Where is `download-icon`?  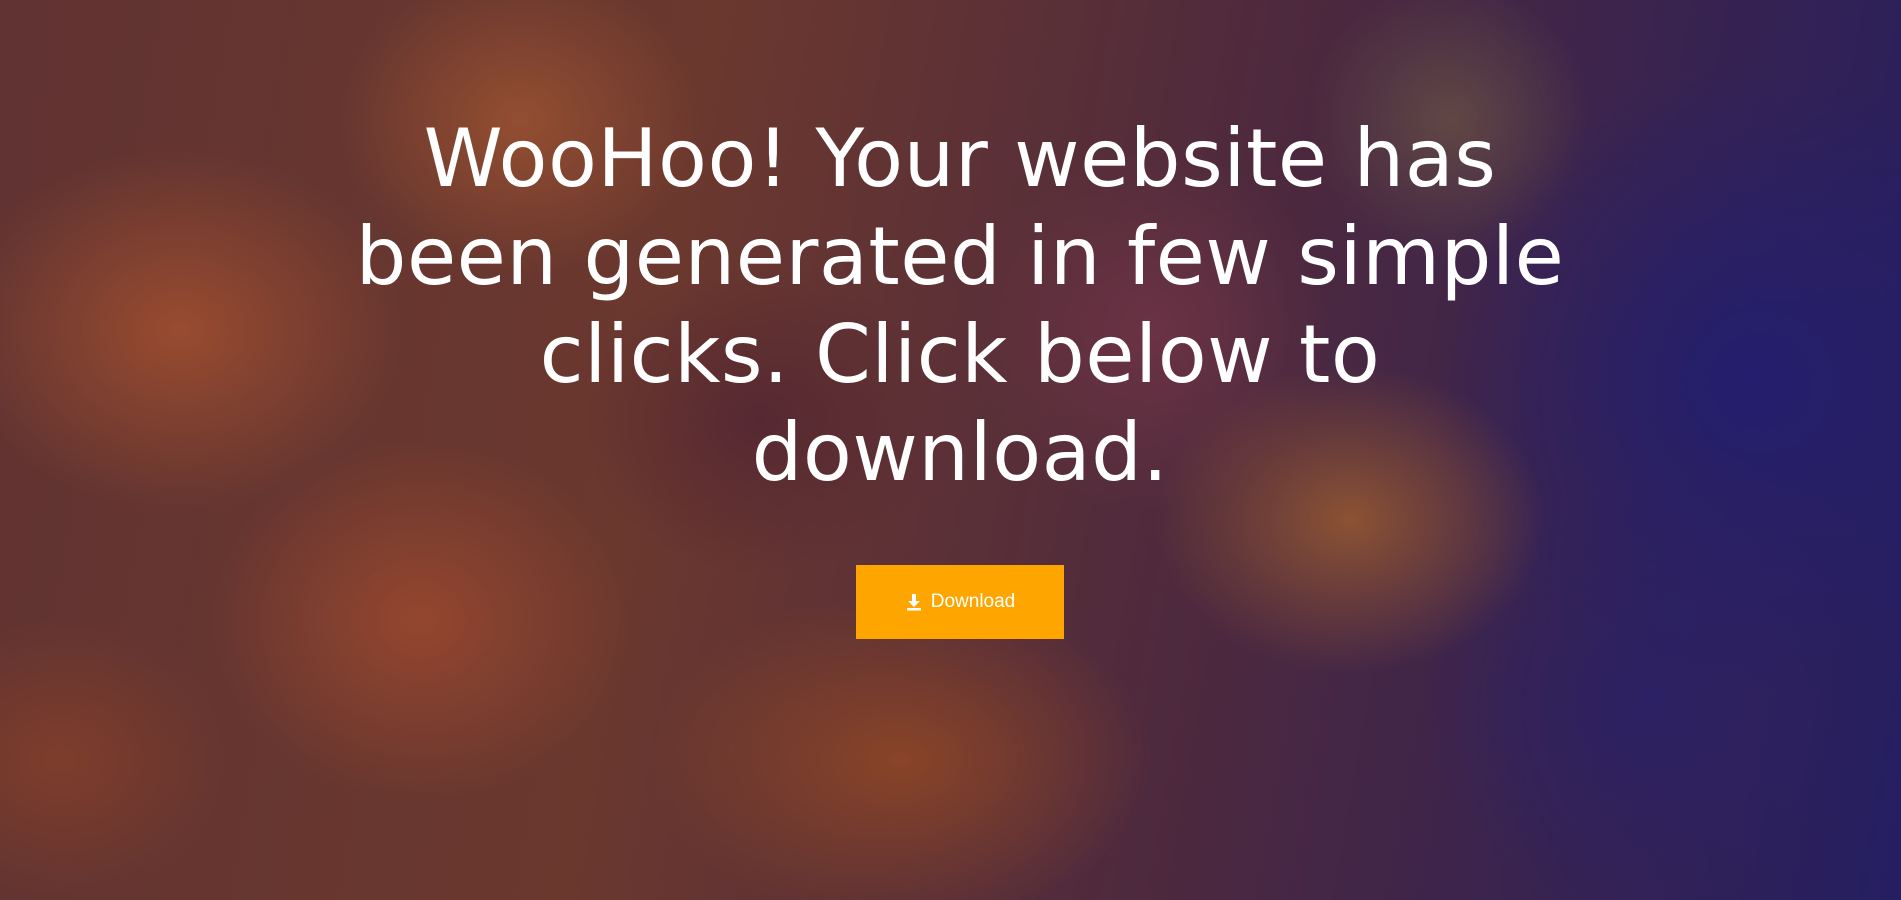 download-icon is located at coordinates (914, 602).